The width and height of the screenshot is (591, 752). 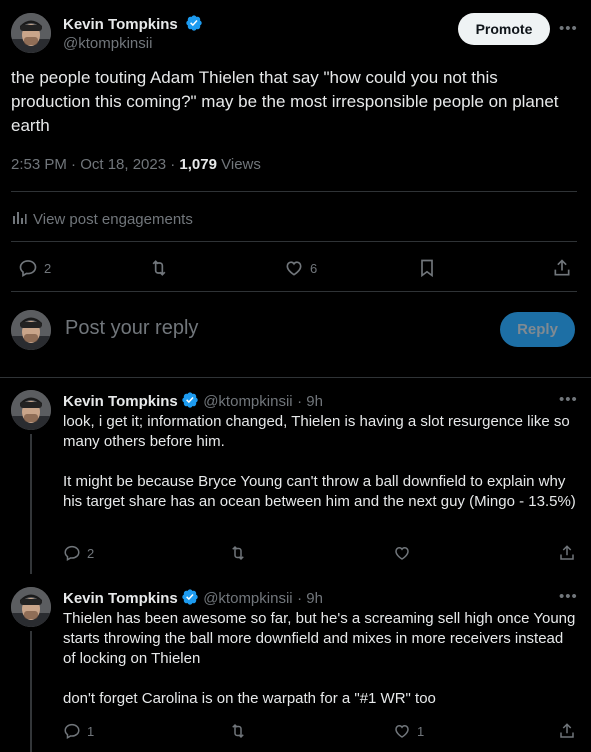 What do you see at coordinates (504, 29) in the screenshot?
I see `promote-button: Promote` at bounding box center [504, 29].